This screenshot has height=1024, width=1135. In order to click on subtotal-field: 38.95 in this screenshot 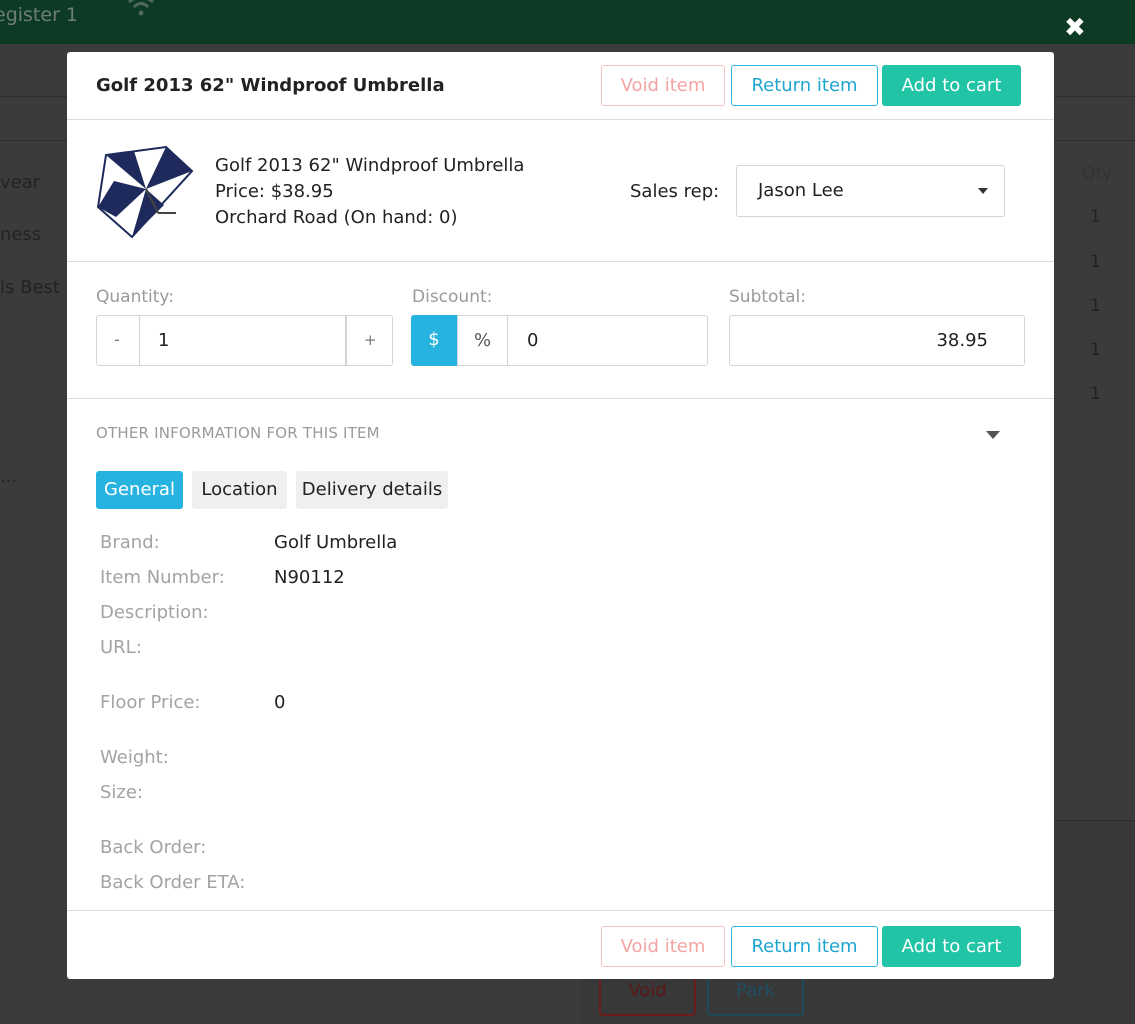, I will do `click(877, 340)`.